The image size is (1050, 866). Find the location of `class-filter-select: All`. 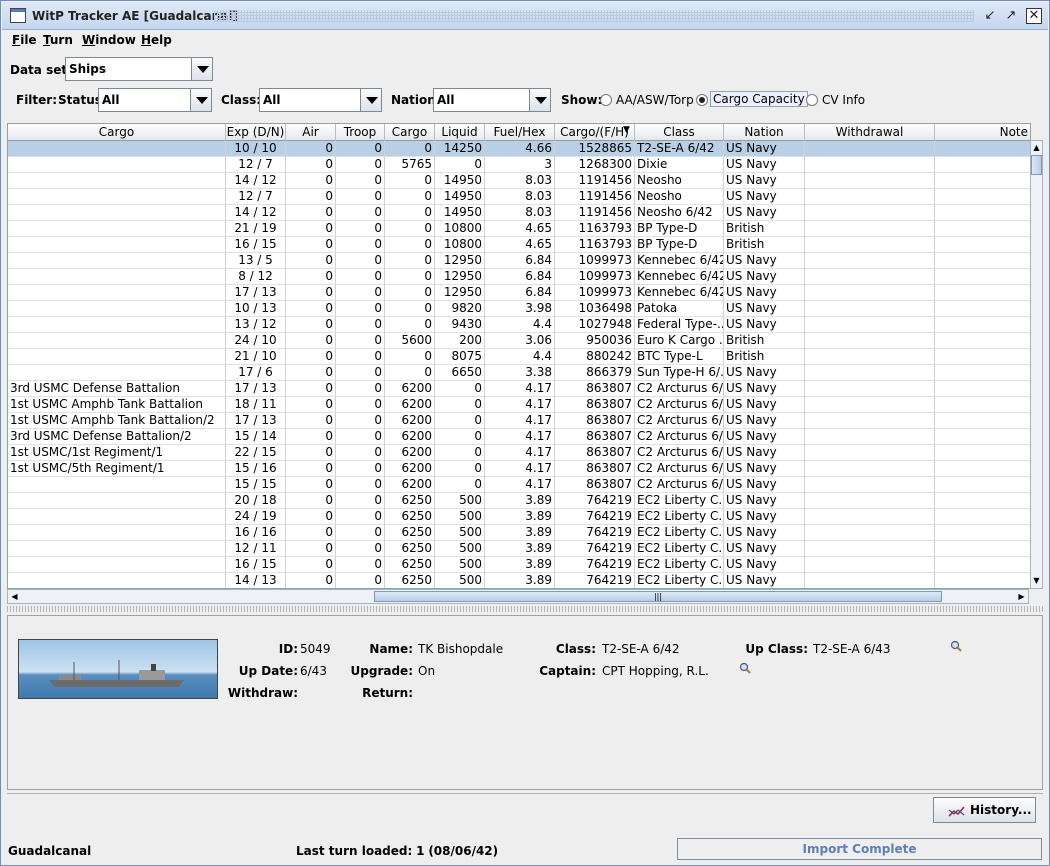

class-filter-select: All is located at coordinates (320, 100).